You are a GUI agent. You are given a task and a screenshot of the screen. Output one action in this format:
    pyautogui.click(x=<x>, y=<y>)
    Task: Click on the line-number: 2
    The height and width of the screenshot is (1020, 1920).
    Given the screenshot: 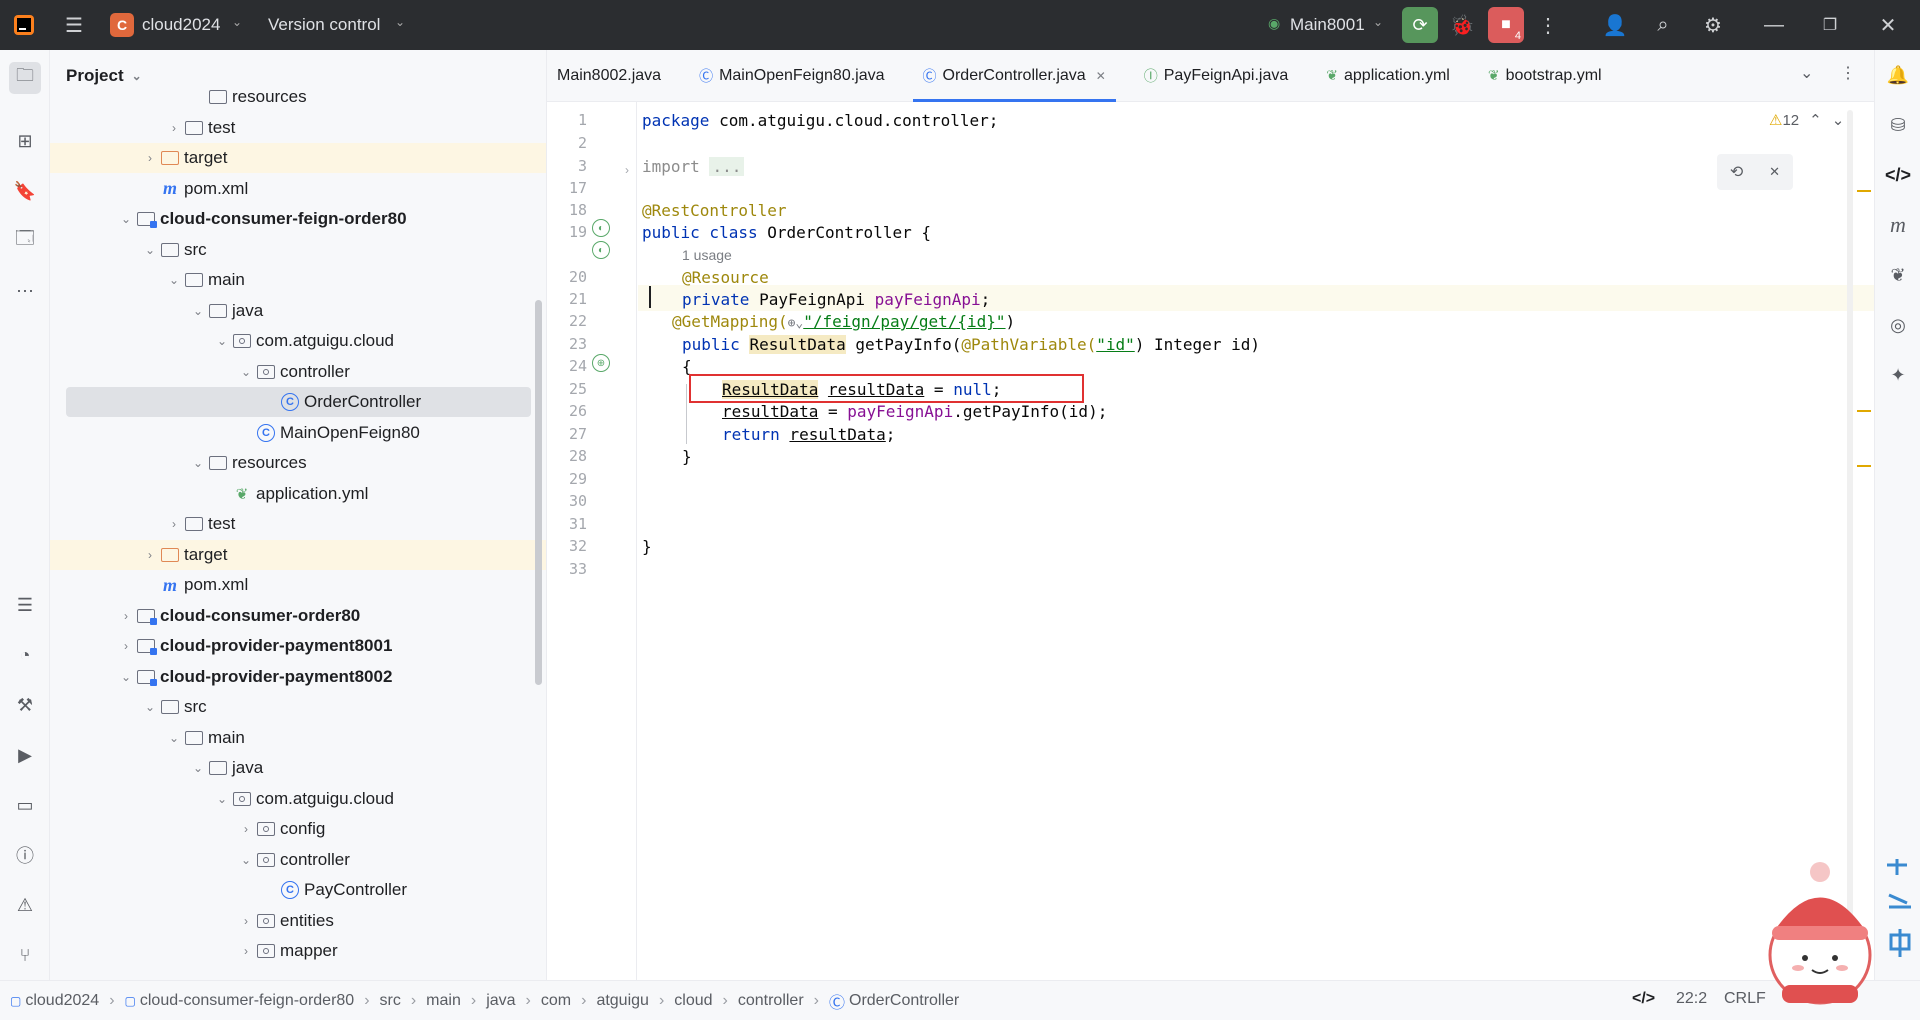 What is the action you would take?
    pyautogui.click(x=567, y=143)
    